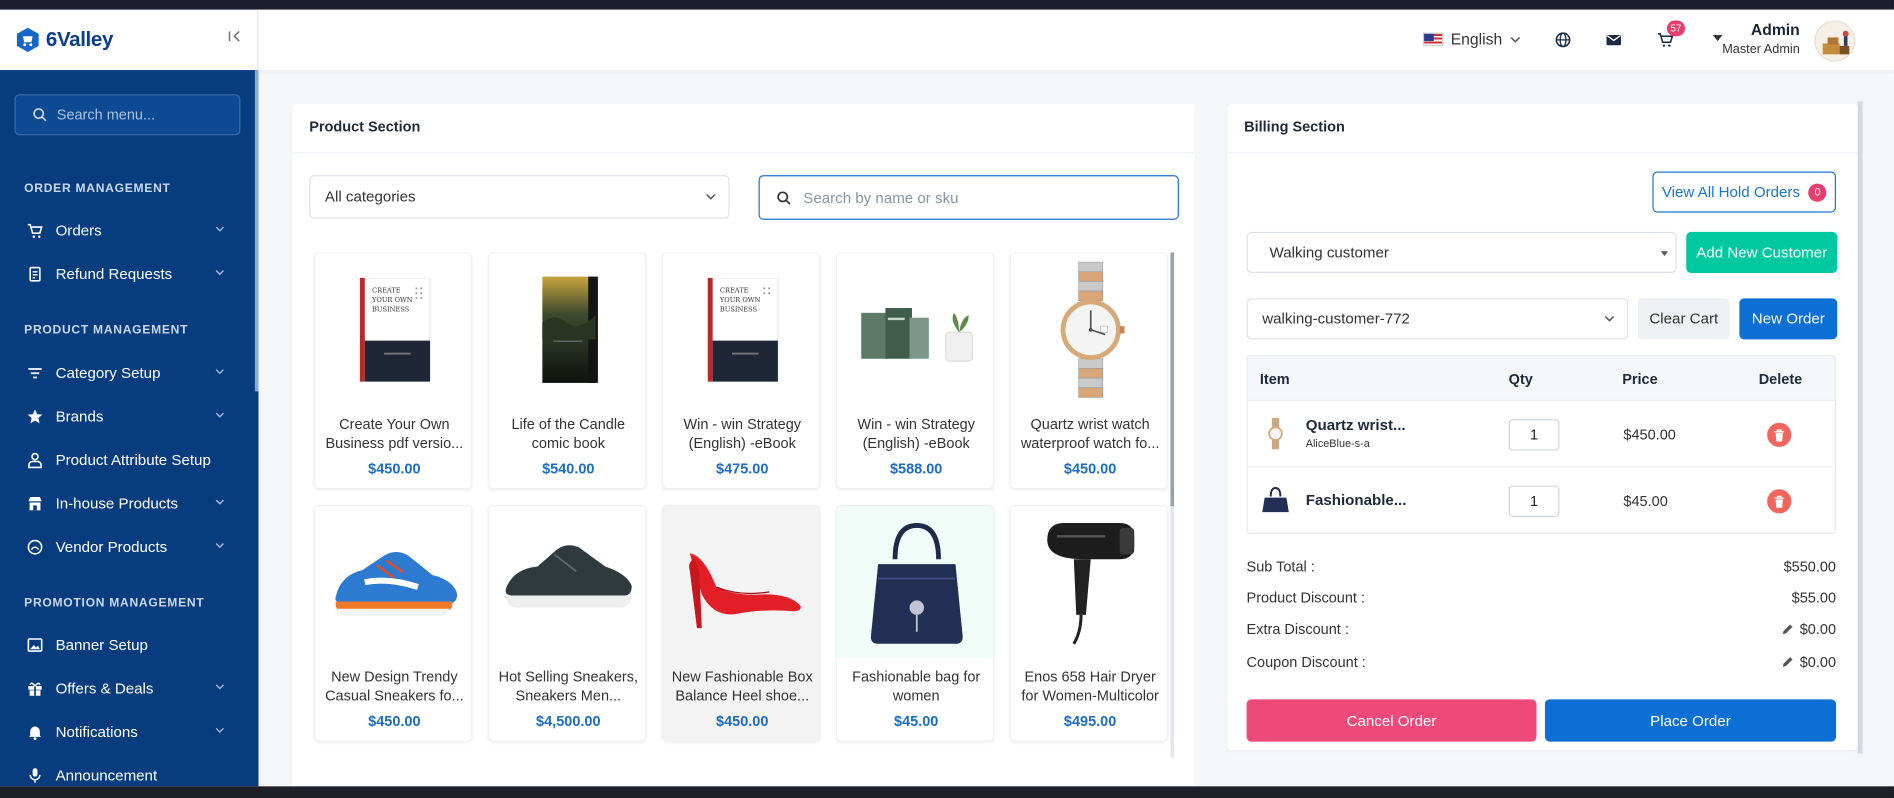 Image resolution: width=1894 pixels, height=798 pixels. Describe the element at coordinates (104, 688) in the screenshot. I see `sidebar-item-label: Offers & Deals` at that location.